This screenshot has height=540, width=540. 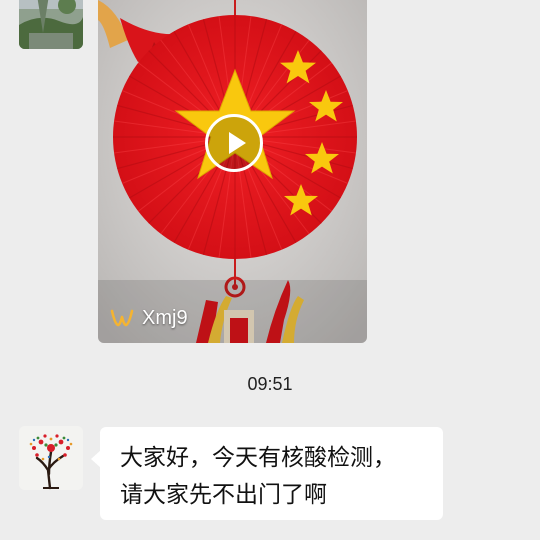 I want to click on play-icon, so click(x=237, y=143).